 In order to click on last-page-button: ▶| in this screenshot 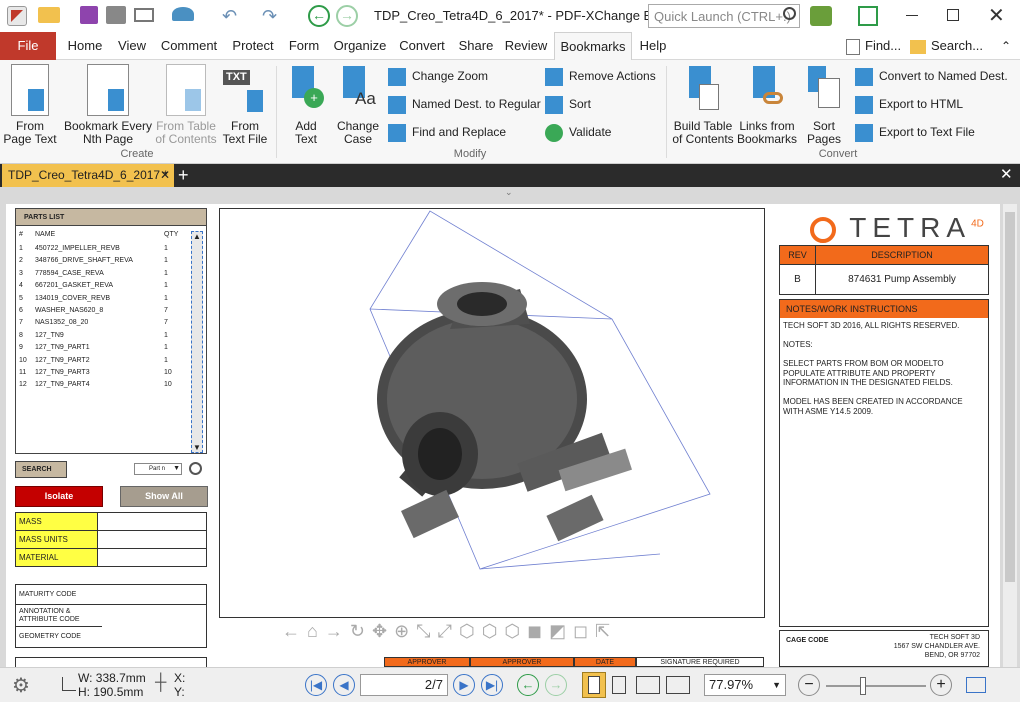, I will do `click(492, 685)`.